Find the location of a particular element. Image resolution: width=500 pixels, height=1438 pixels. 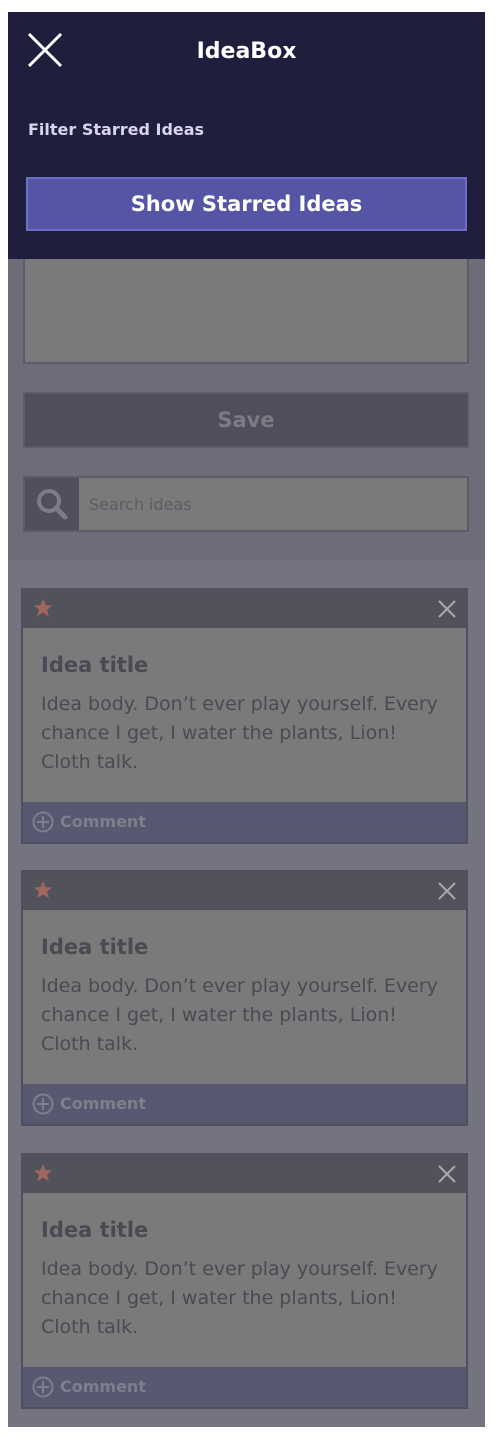

search-icon is located at coordinates (52, 504).